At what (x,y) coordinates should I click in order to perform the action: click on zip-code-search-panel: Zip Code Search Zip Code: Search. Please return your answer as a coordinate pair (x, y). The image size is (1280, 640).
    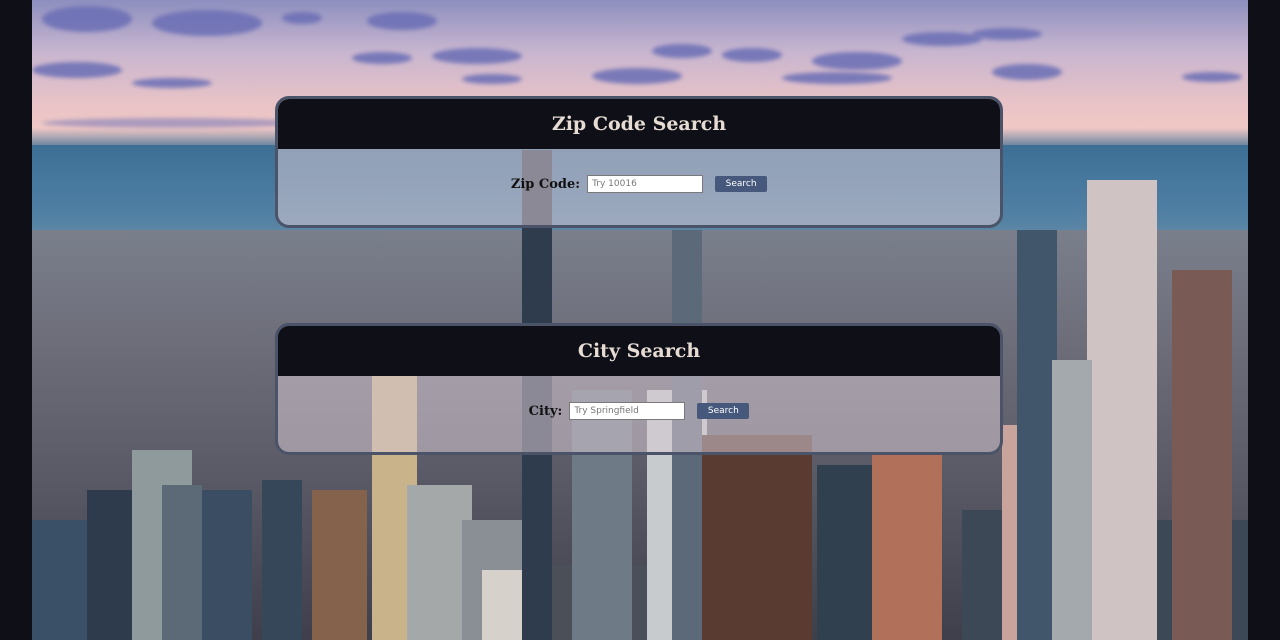
    Looking at the image, I should click on (639, 162).